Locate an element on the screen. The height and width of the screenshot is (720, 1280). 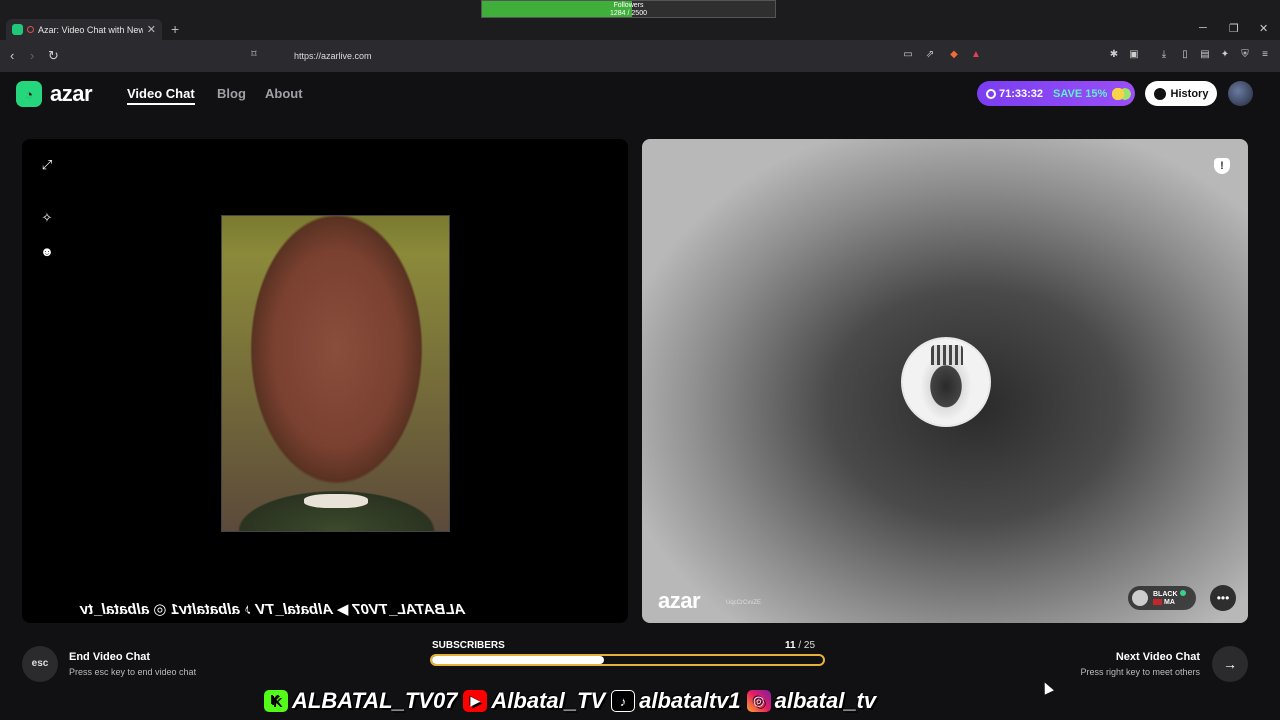
maximize-icon: ❐ is located at coordinates (1234, 28).